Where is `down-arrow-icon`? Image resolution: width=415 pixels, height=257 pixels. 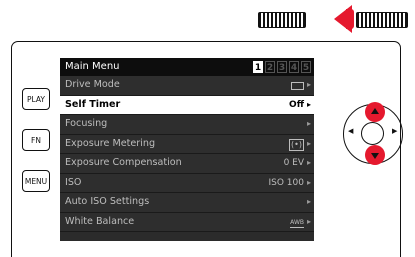 down-arrow-icon is located at coordinates (375, 156).